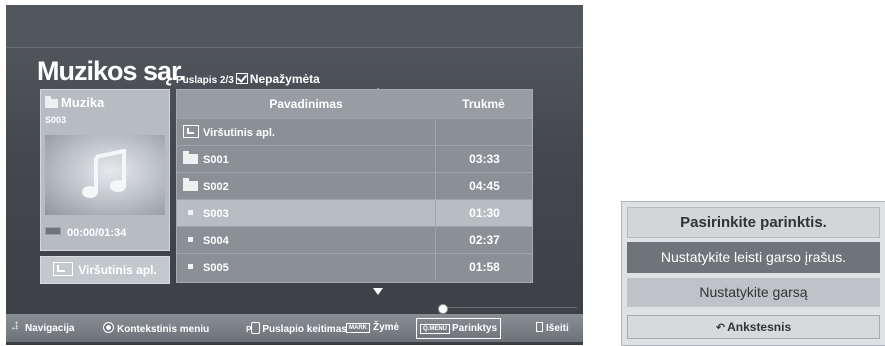 This screenshot has width=885, height=346. What do you see at coordinates (239, 133) in the screenshot?
I see `list-item-name: Viršutinis apl.` at bounding box center [239, 133].